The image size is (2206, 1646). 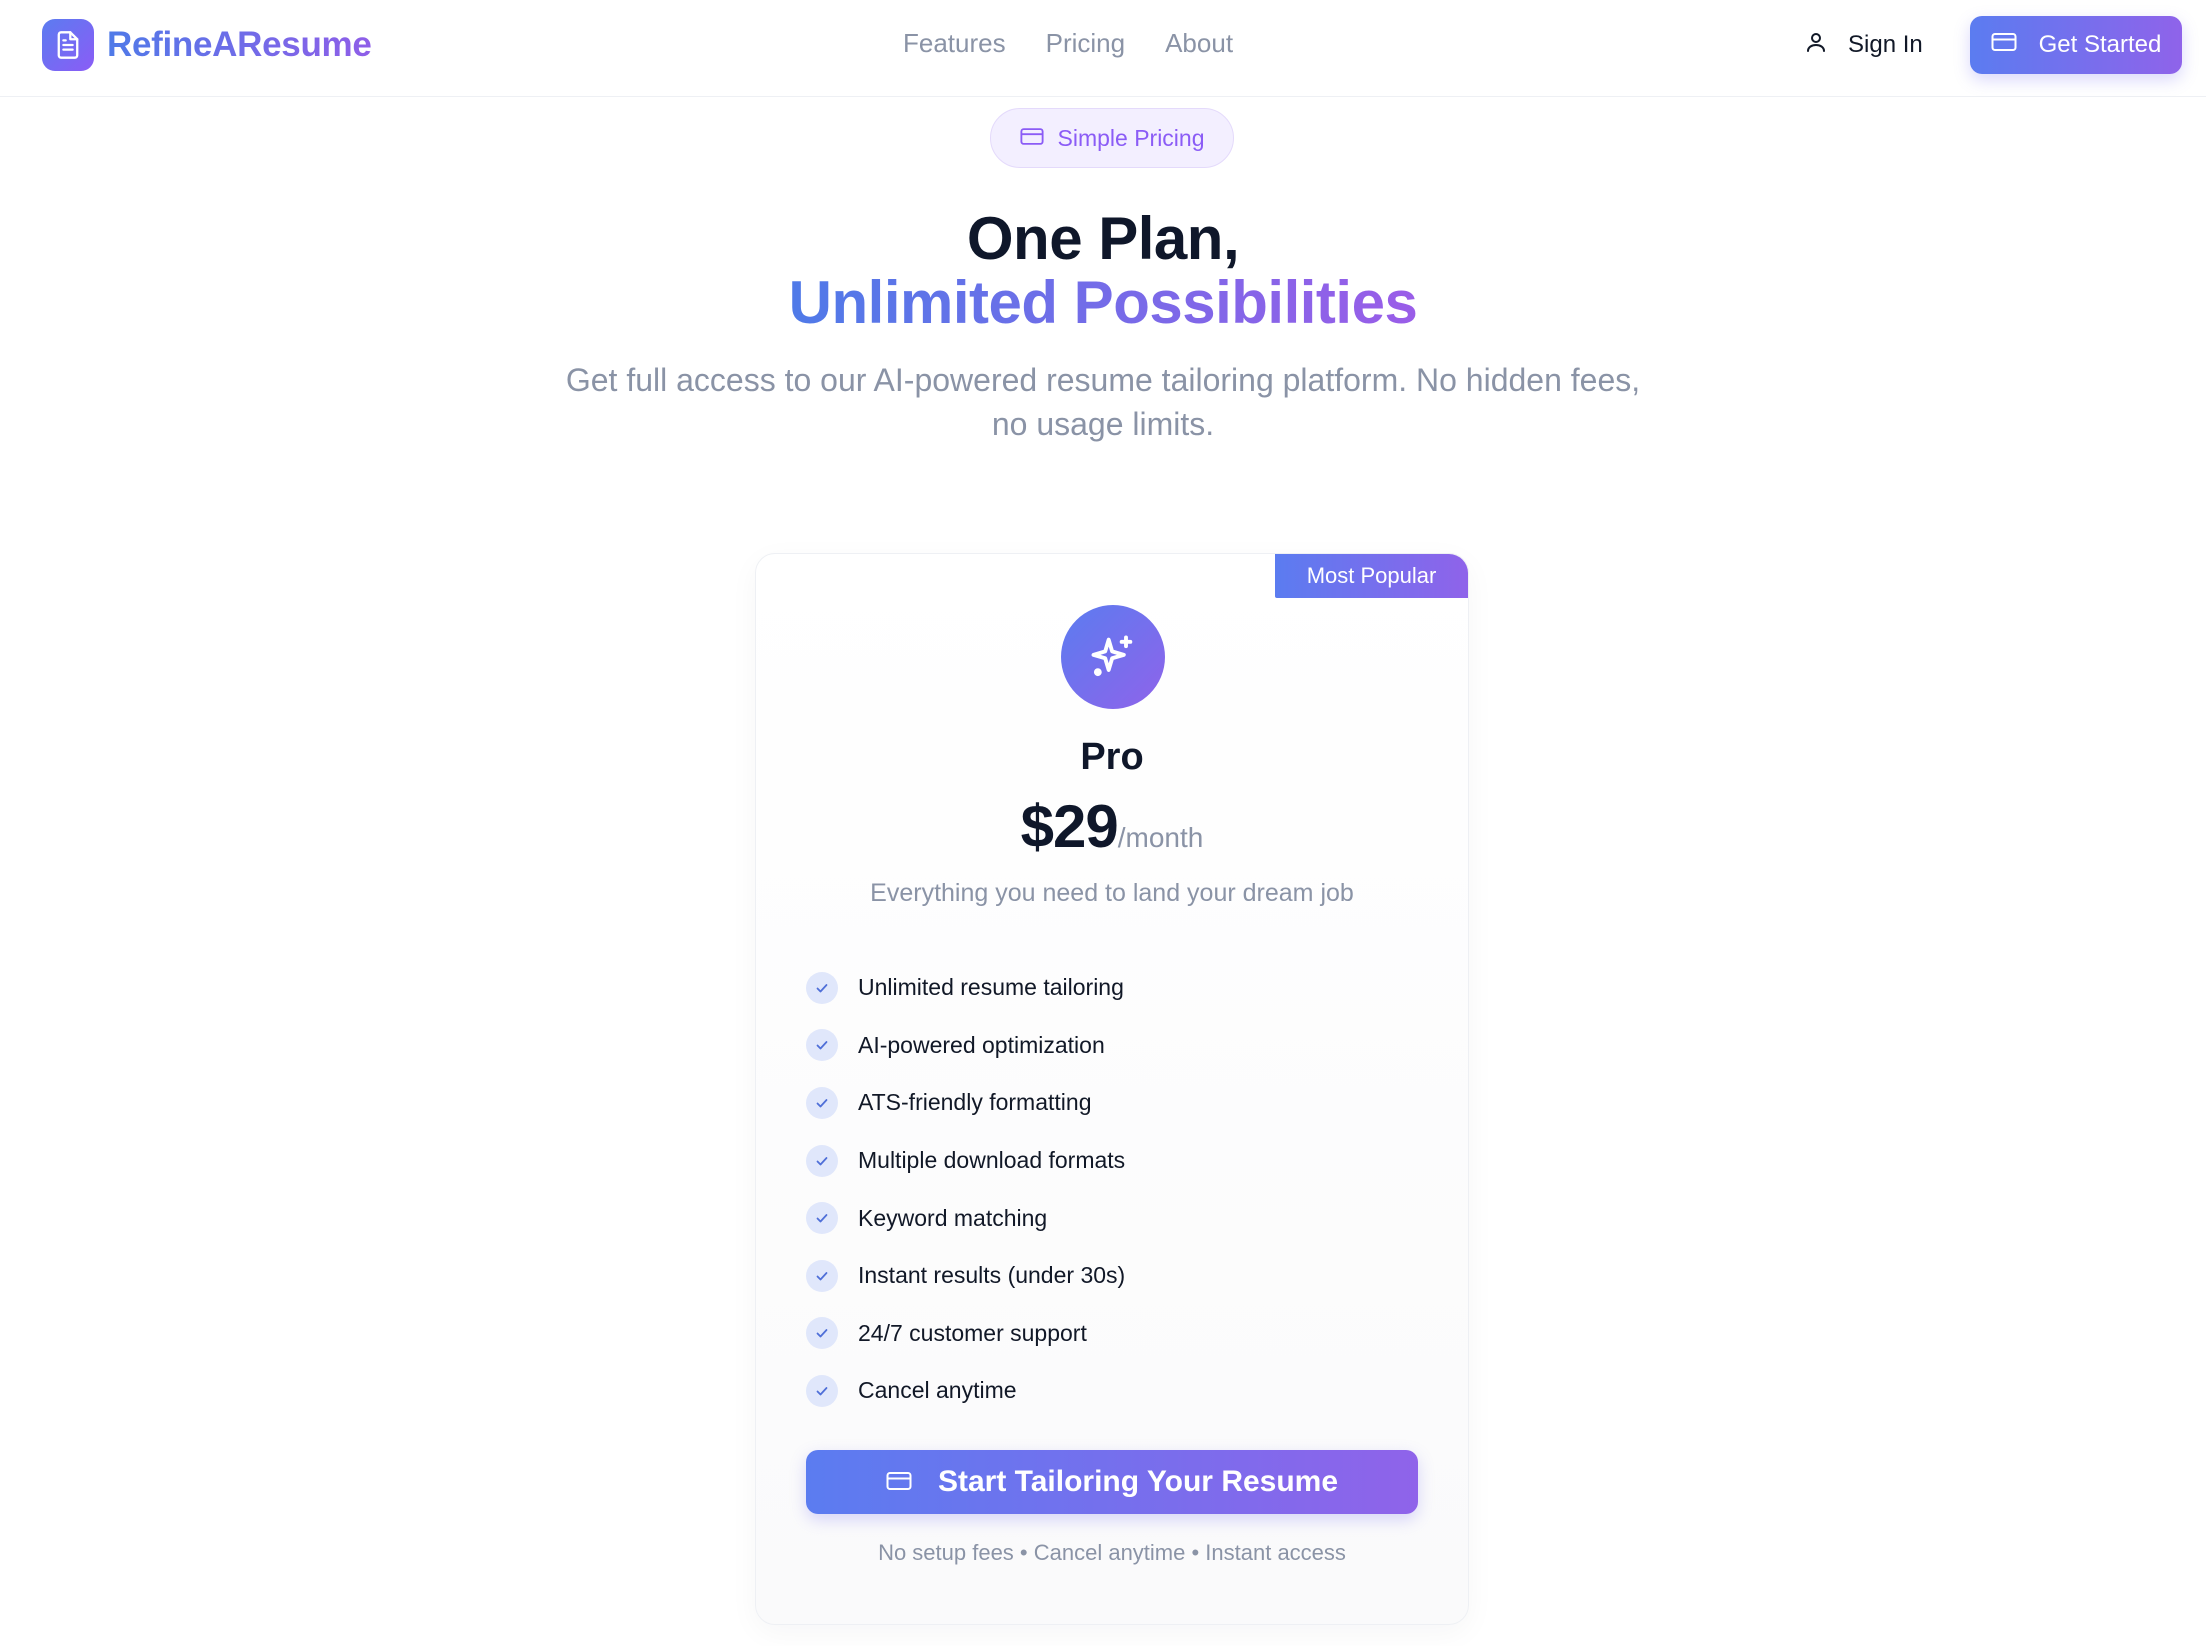 I want to click on feature-item: Keyword matching, so click(x=965, y=1218).